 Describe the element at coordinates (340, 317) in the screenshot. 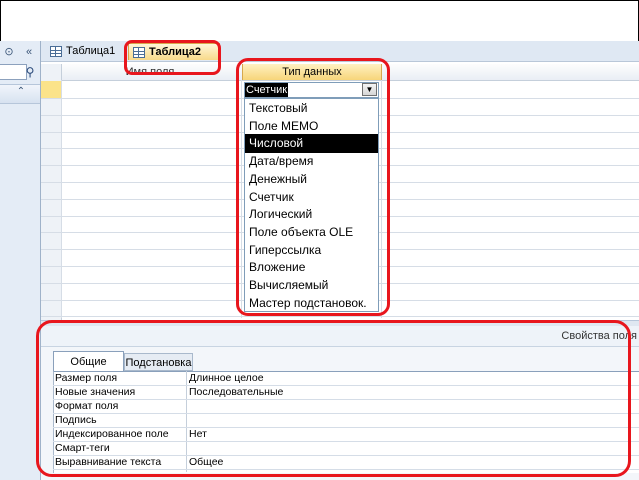

I see `grid-row-line` at that location.